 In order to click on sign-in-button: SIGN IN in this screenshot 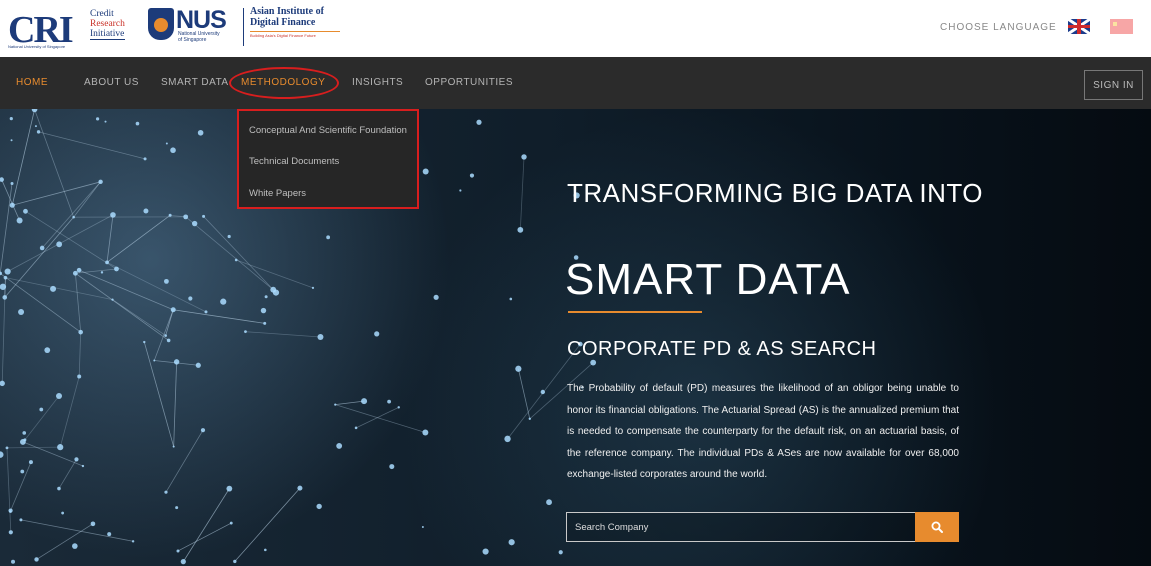, I will do `click(1113, 85)`.